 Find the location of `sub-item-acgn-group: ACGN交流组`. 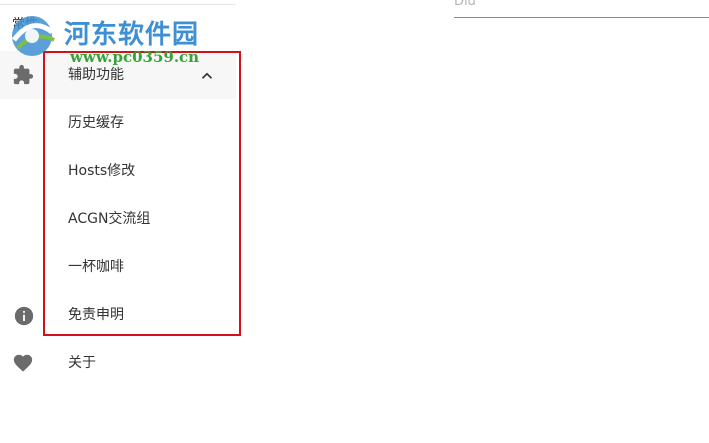

sub-item-acgn-group: ACGN交流组 is located at coordinates (140, 219).